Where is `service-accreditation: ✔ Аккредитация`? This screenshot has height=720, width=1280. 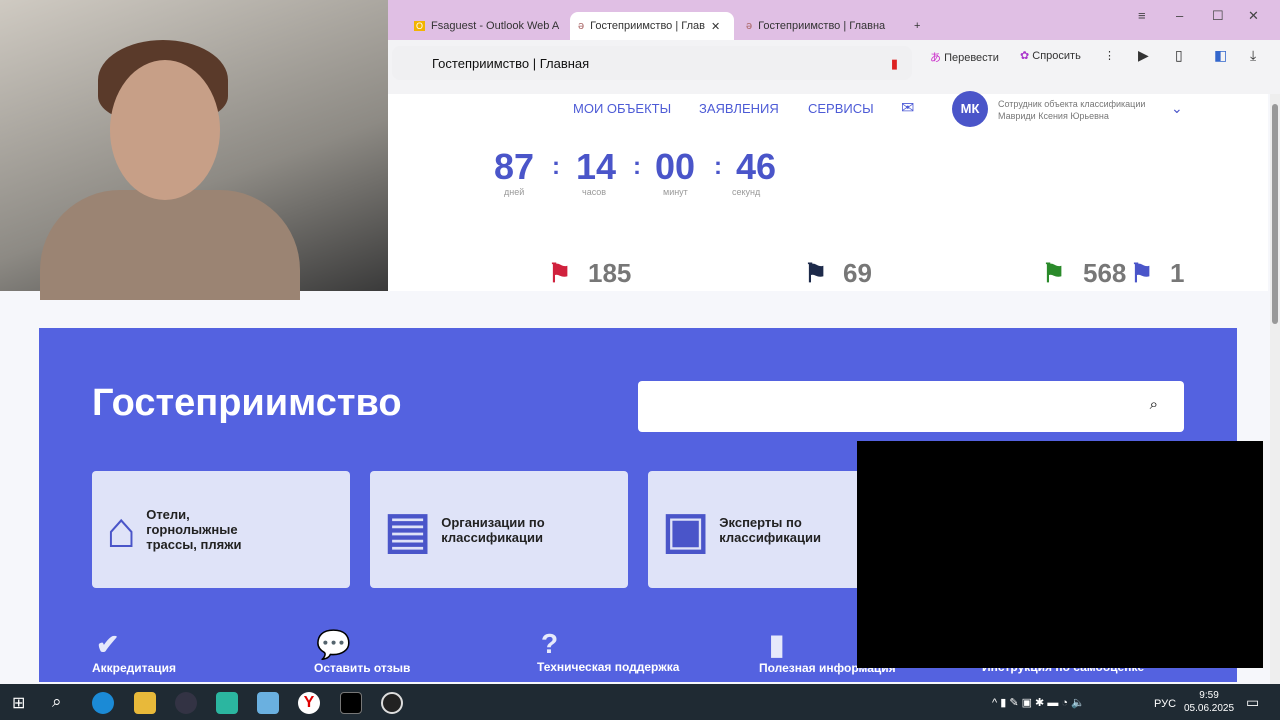
service-accreditation: ✔ Аккредитация is located at coordinates (134, 651).